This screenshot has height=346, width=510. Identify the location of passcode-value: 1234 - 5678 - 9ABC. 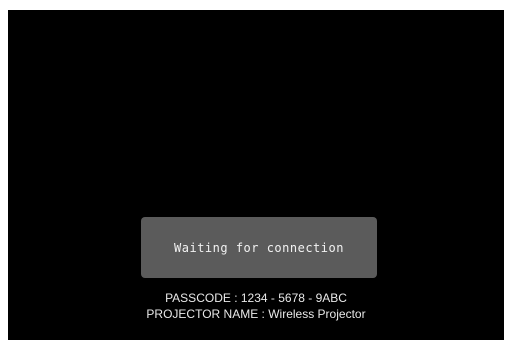
(293, 298).